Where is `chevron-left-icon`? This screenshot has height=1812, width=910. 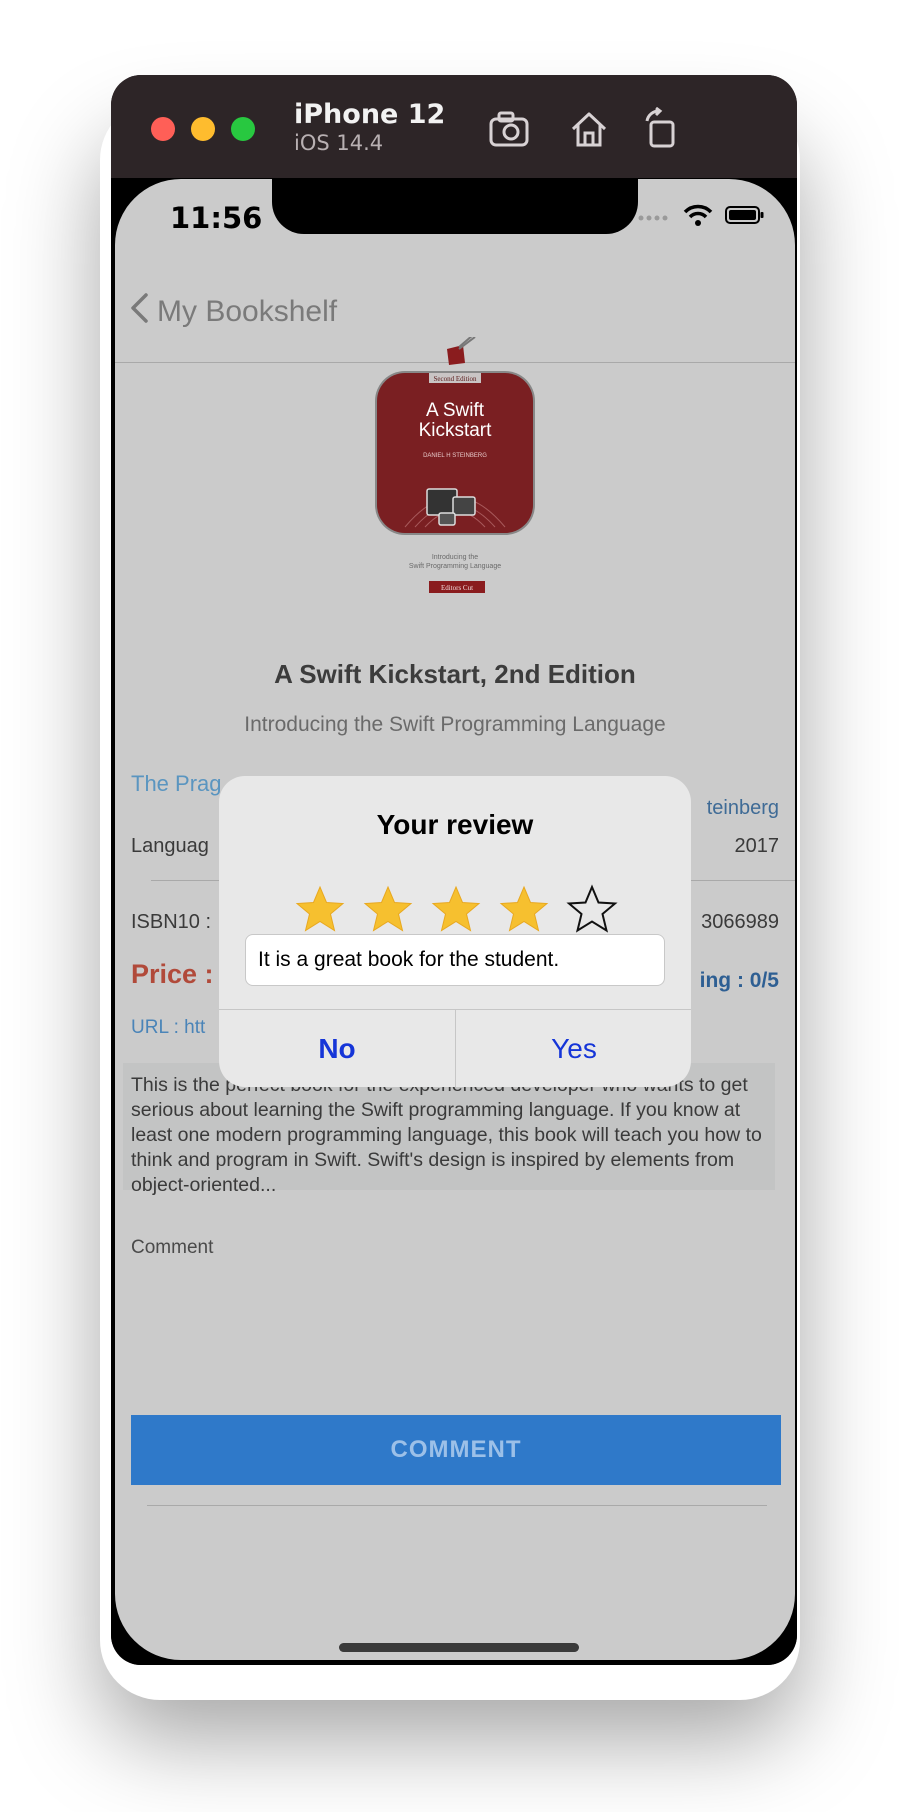
chevron-left-icon is located at coordinates (139, 312).